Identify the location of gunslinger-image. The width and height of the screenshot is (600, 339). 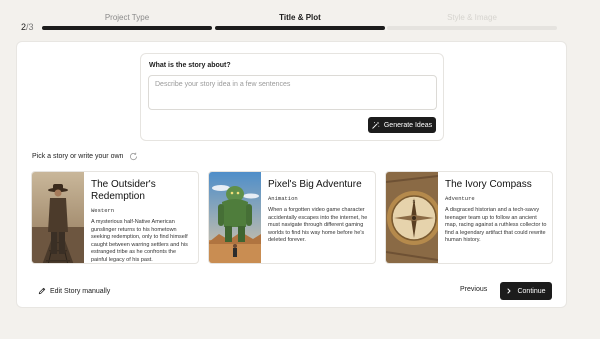
(58, 217).